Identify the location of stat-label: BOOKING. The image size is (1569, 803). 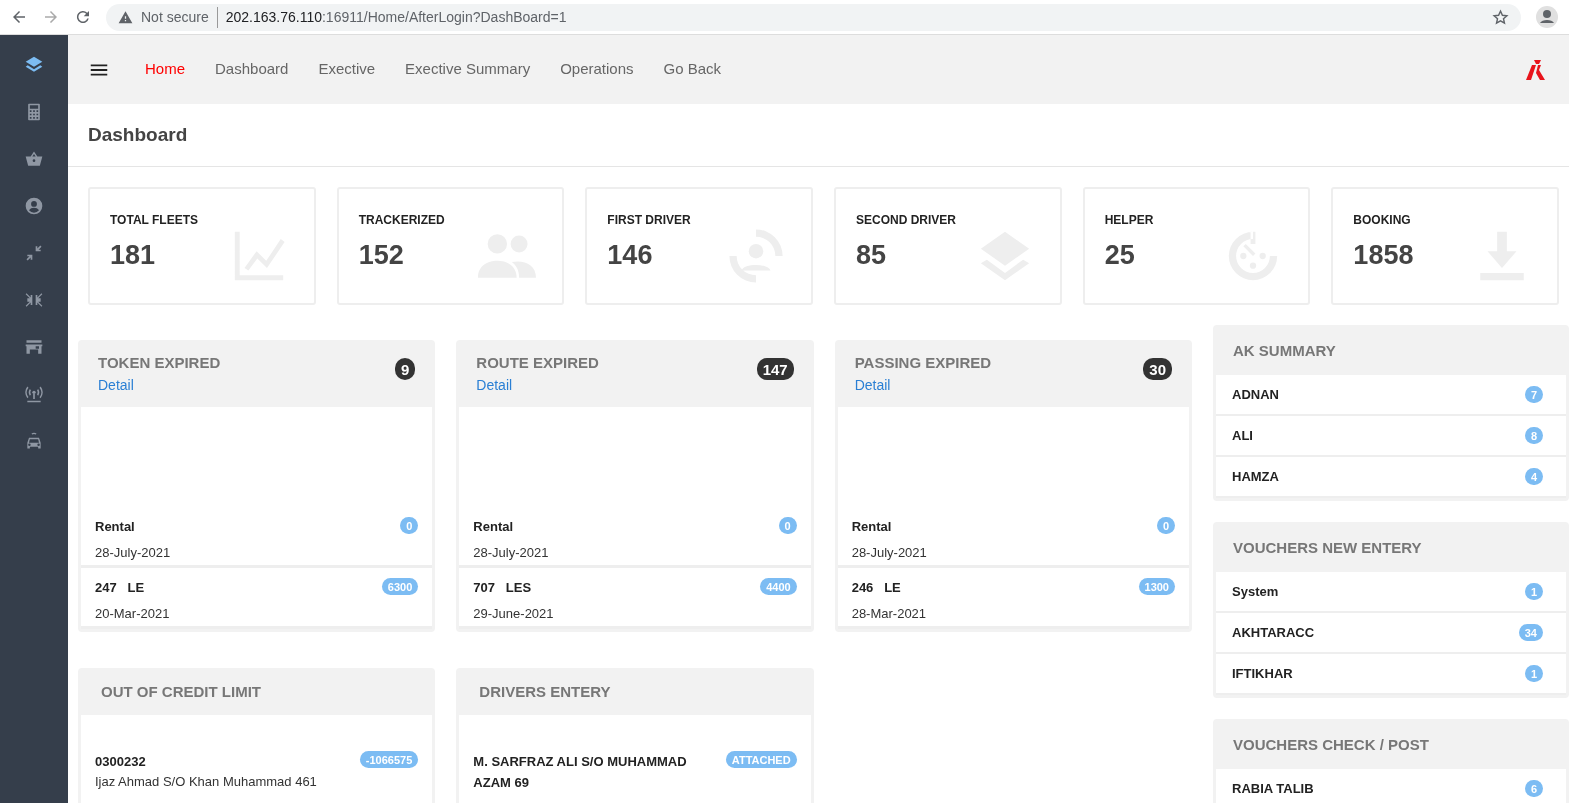
(1382, 220).